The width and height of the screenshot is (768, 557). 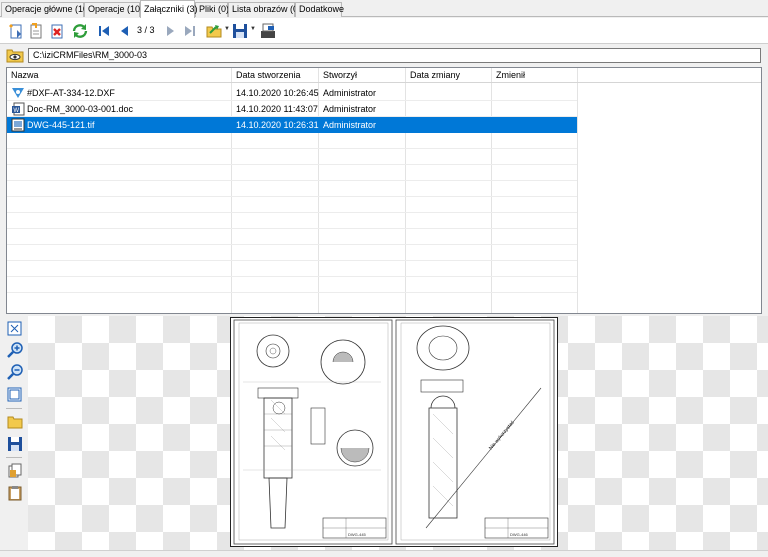 What do you see at coordinates (508, 75) in the screenshot?
I see `column-header-zmienil: Zmienił` at bounding box center [508, 75].